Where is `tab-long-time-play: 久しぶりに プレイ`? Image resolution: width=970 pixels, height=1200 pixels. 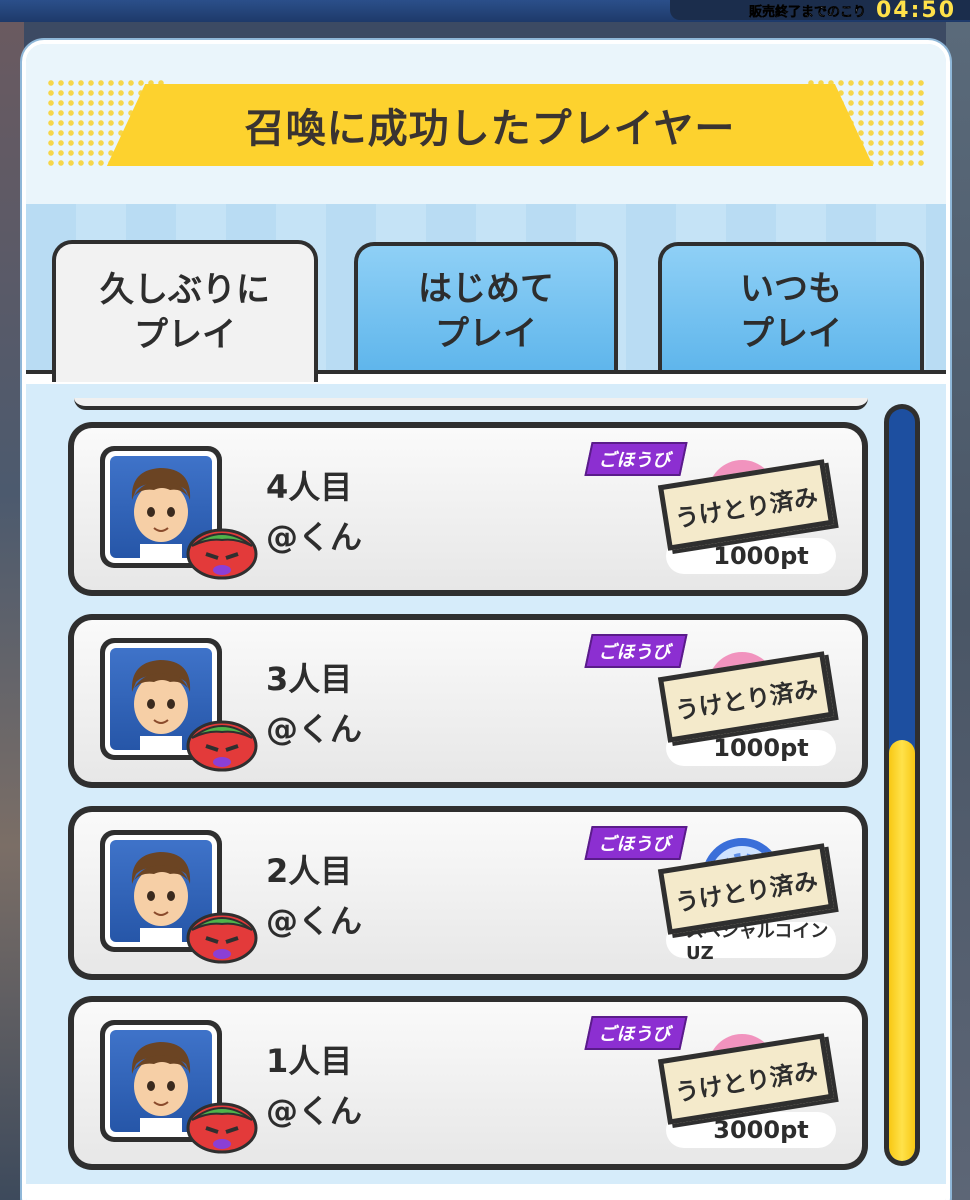
tab-long-time-play: 久しぶりに プレイ is located at coordinates (185, 311).